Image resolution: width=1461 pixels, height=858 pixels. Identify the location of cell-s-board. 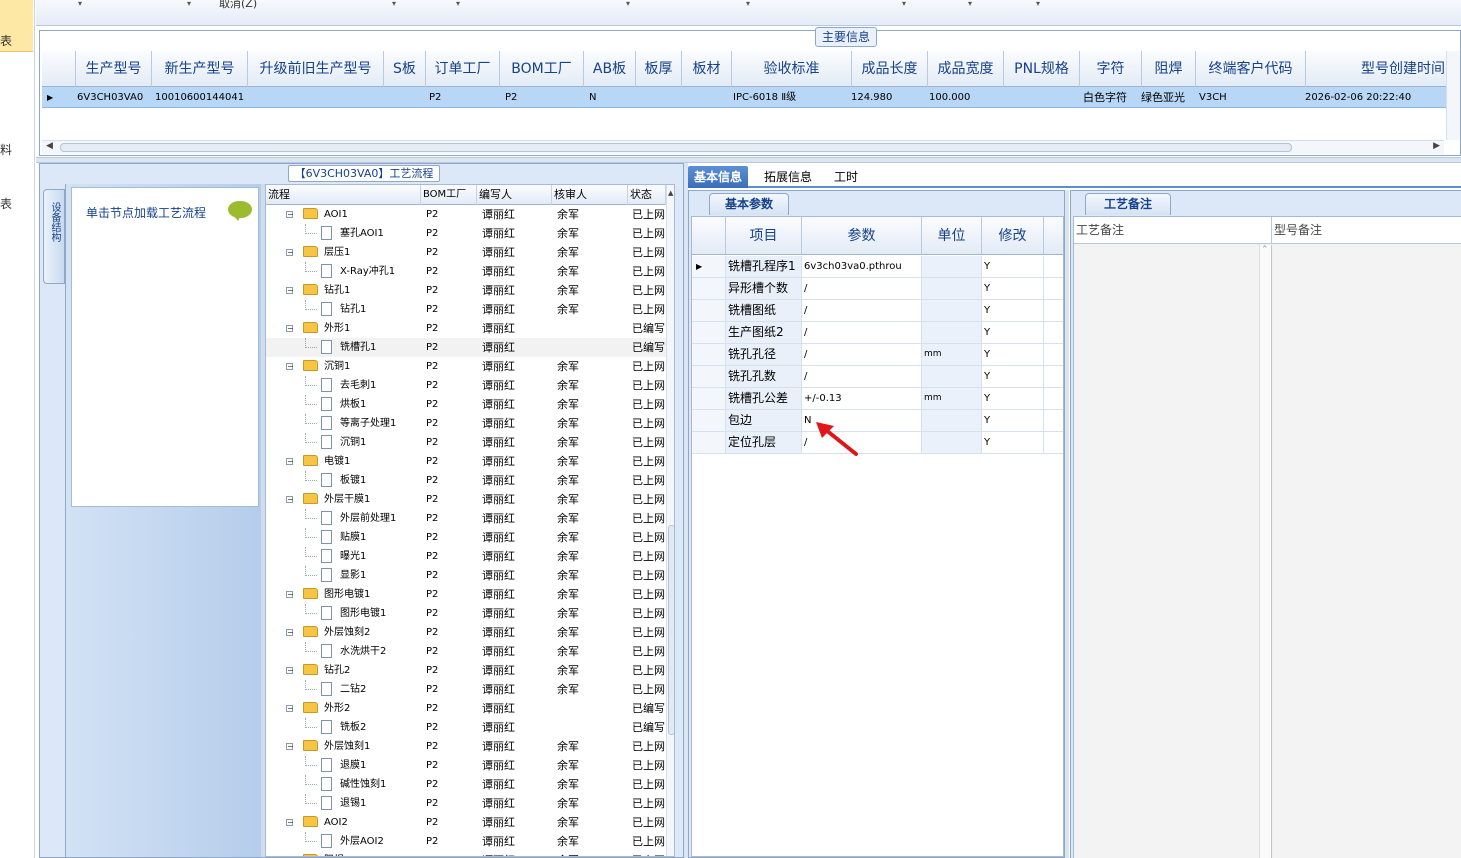
(405, 97).